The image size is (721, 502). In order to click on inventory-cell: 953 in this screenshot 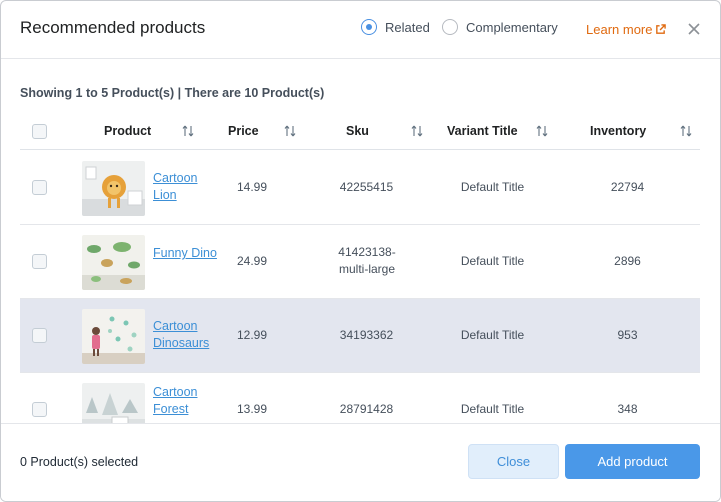, I will do `click(627, 335)`.